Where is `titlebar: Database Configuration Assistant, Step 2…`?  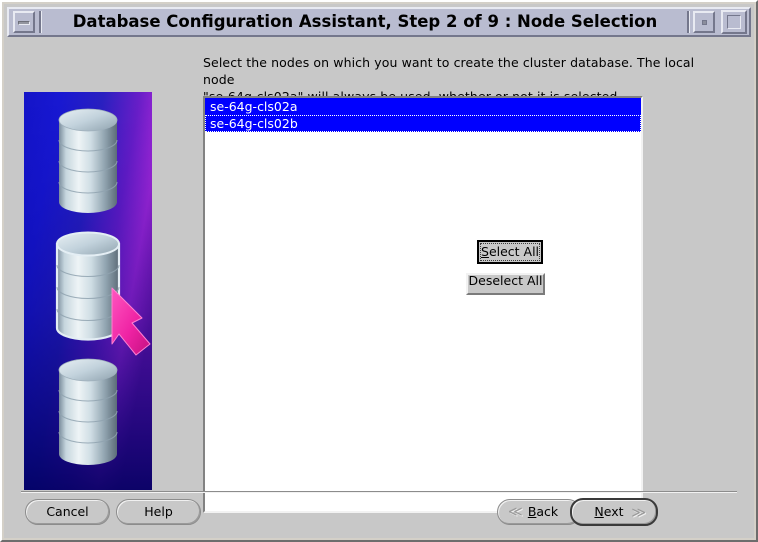
titlebar: Database Configuration Assistant, Step 2… is located at coordinates (379, 22).